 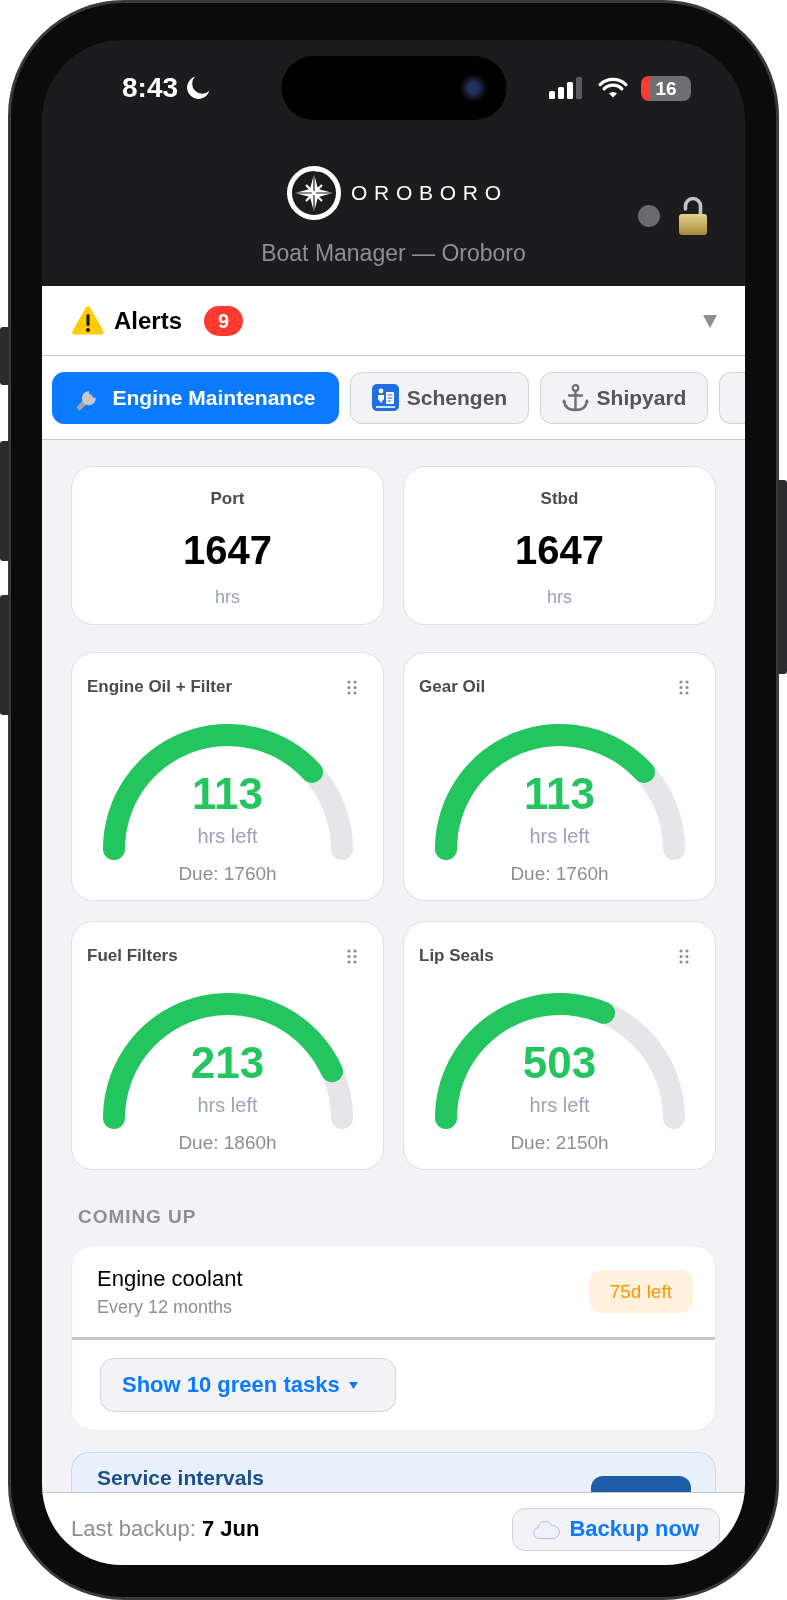 I want to click on last-backup-text: Last backup: 7 Jun, so click(x=165, y=1529).